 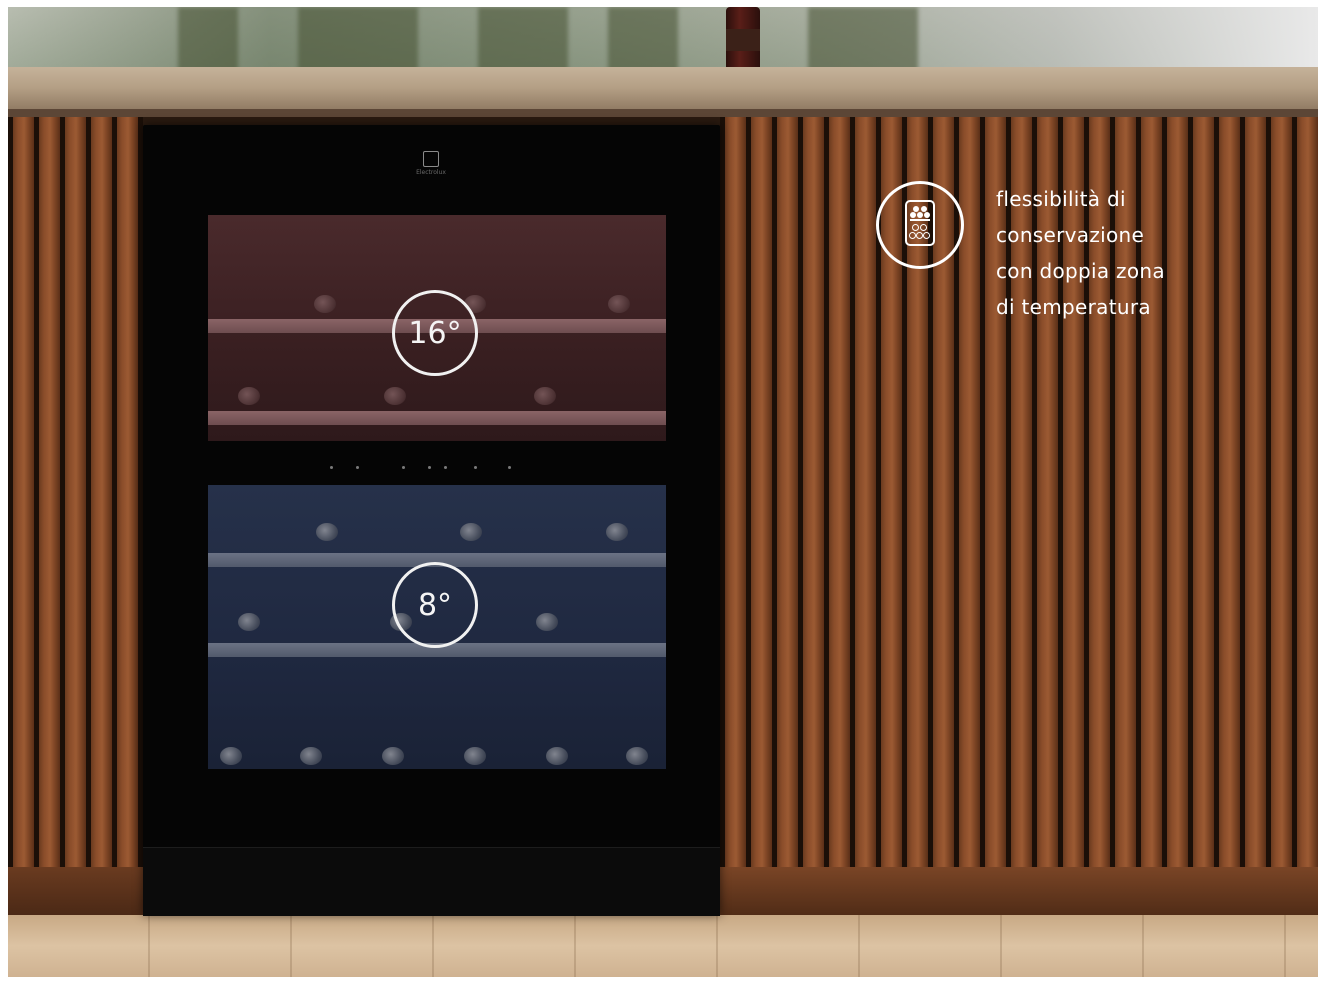 I want to click on brand-name: Electrolux, so click(x=431, y=172).